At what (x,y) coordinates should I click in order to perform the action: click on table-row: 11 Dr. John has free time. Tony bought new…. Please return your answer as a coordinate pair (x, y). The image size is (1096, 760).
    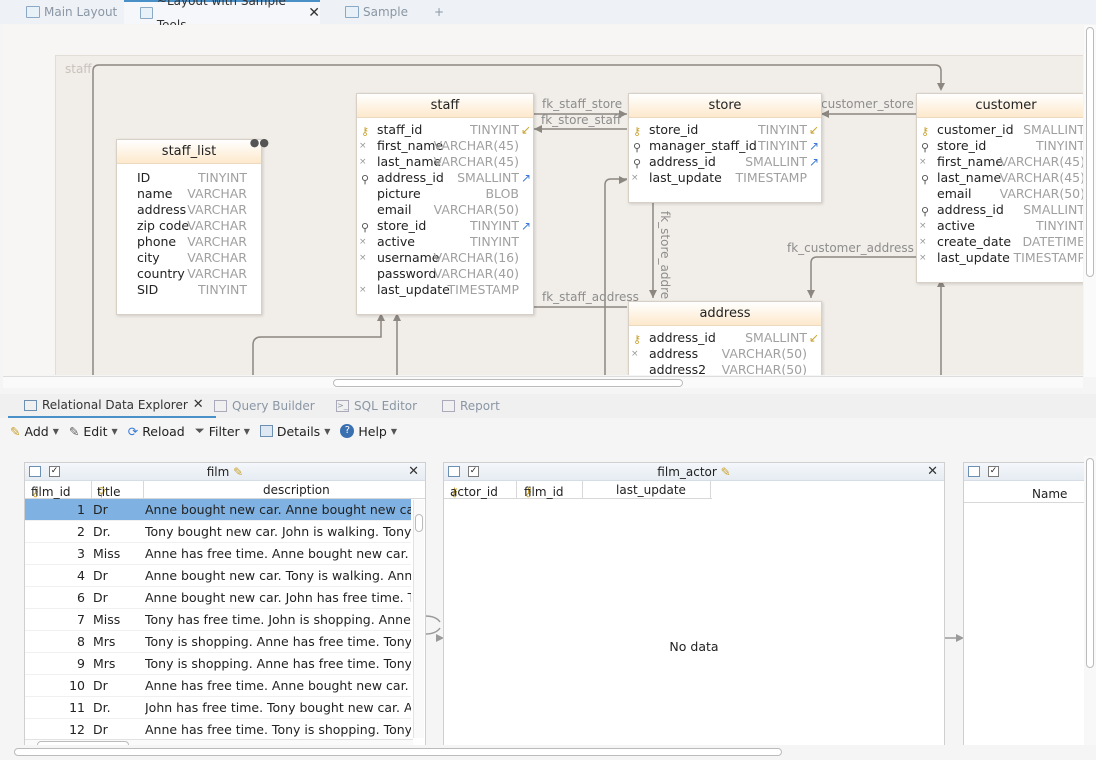
    Looking at the image, I should click on (218, 708).